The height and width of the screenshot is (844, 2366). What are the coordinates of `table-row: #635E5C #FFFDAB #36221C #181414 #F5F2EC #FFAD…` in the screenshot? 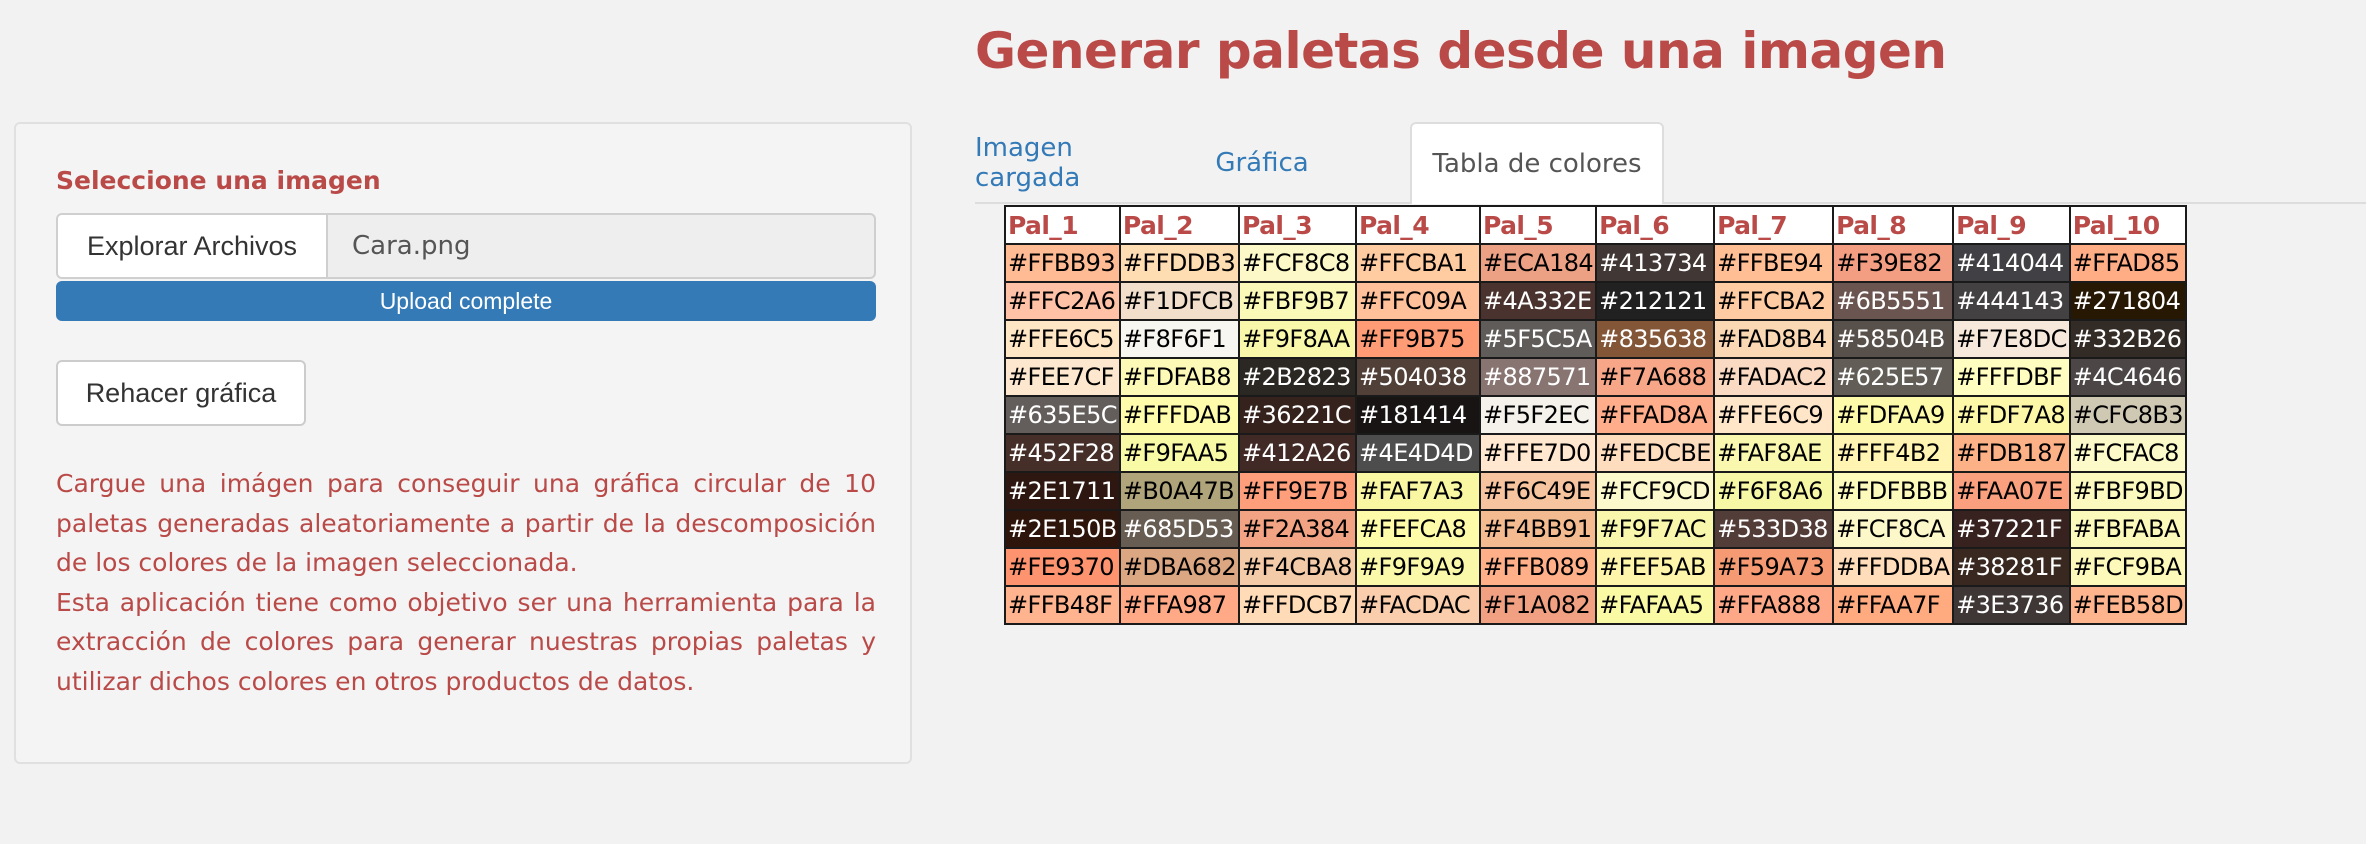 It's located at (1596, 415).